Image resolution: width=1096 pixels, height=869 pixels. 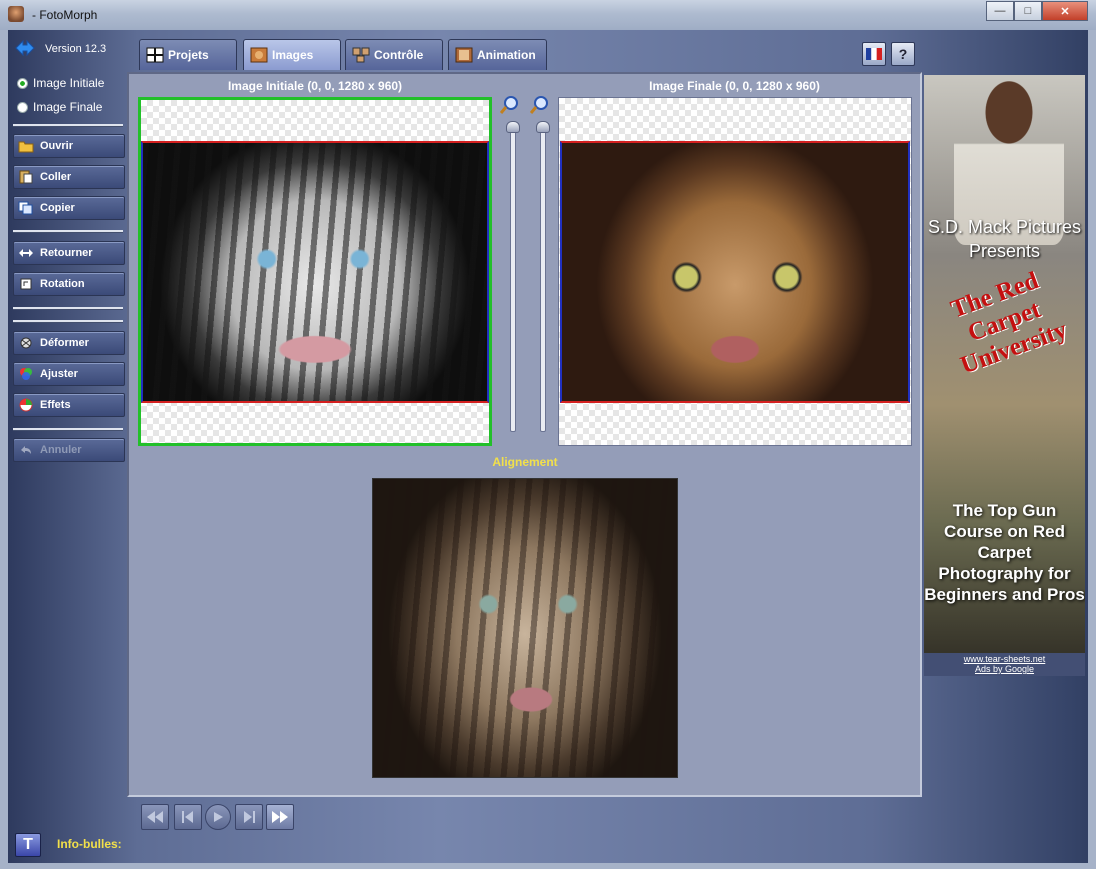 What do you see at coordinates (25, 208) in the screenshot?
I see `copy-icon` at bounding box center [25, 208].